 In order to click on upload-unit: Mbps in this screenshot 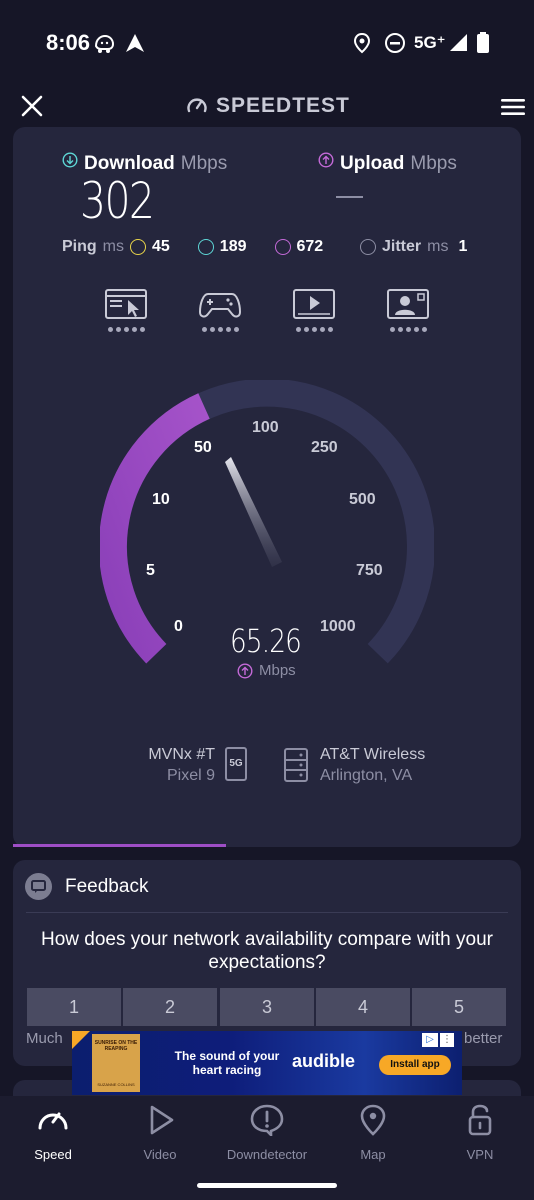, I will do `click(433, 163)`.